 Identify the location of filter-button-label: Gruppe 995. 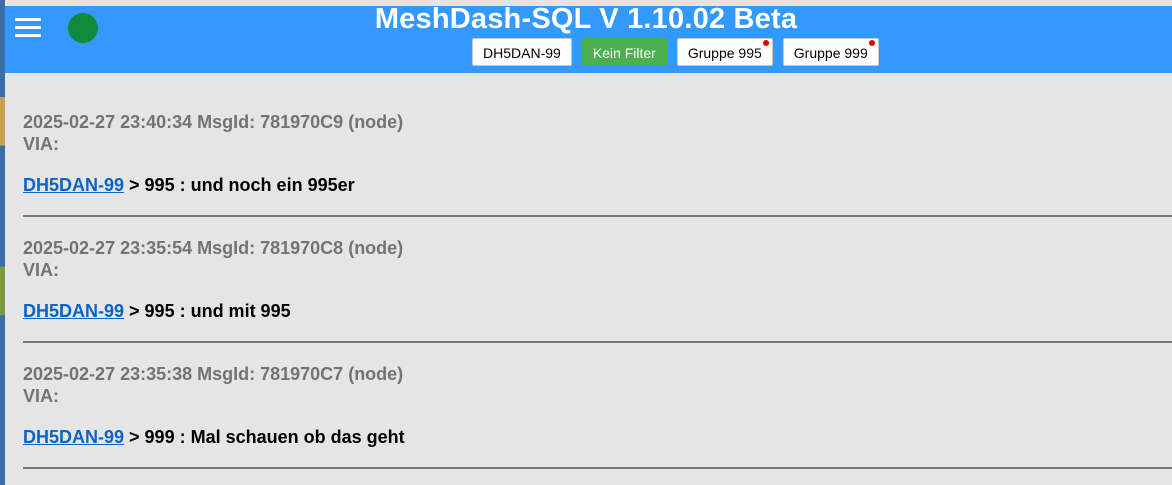
(724, 53).